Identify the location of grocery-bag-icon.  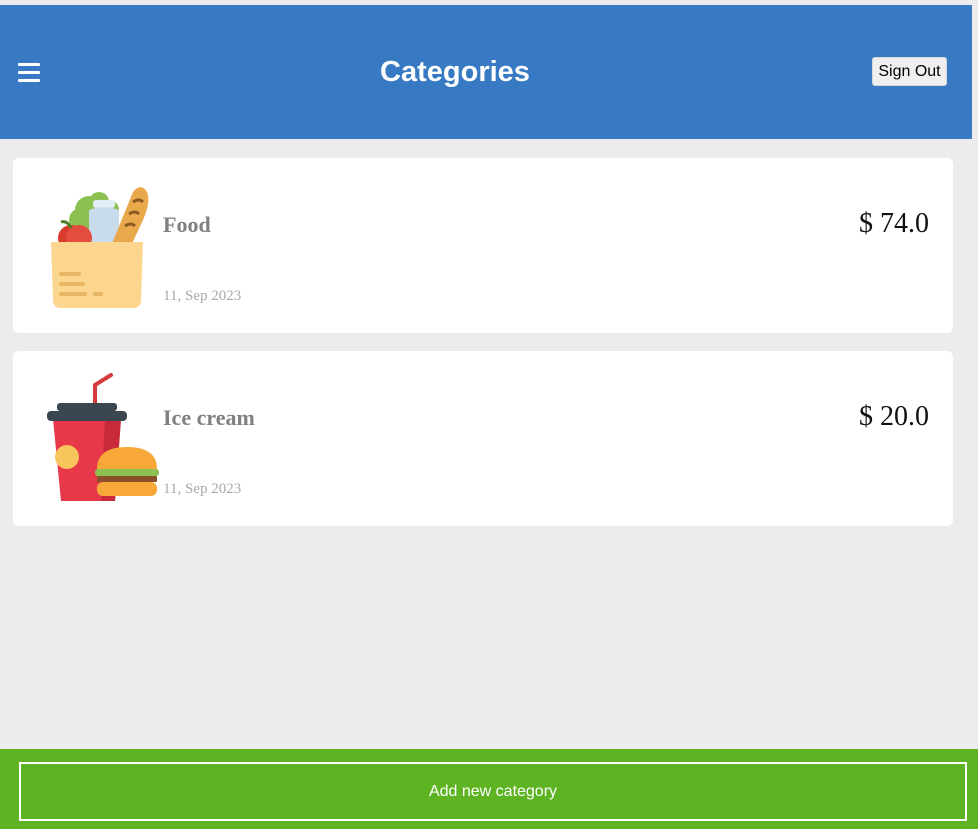
(100, 247).